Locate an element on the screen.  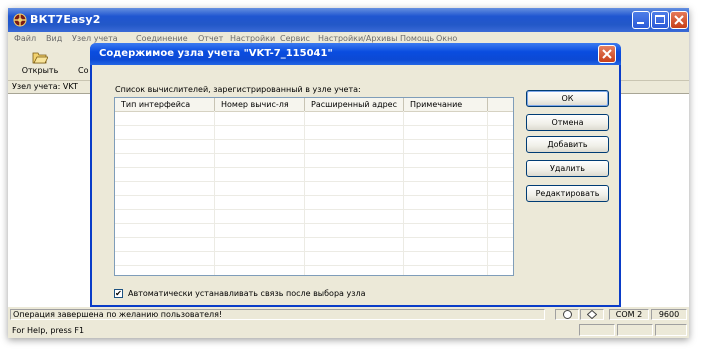
dialog-close-button is located at coordinates (607, 54).